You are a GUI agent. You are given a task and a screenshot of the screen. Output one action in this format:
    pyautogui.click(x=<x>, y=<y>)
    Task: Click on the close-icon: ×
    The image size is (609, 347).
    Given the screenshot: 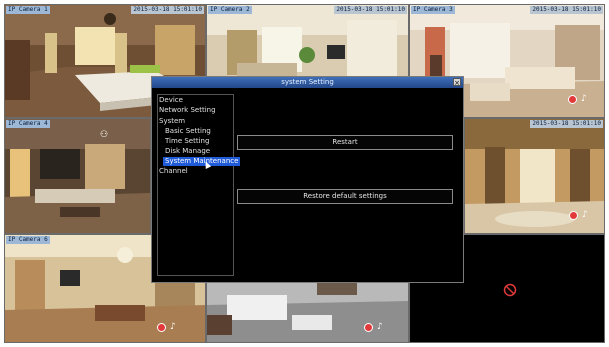 What is the action you would take?
    pyautogui.click(x=457, y=82)
    